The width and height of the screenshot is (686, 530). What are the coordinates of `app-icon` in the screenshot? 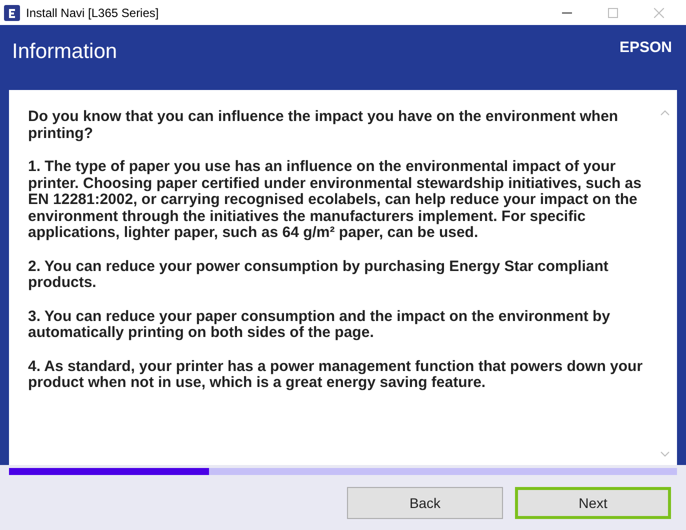 It's located at (12, 12).